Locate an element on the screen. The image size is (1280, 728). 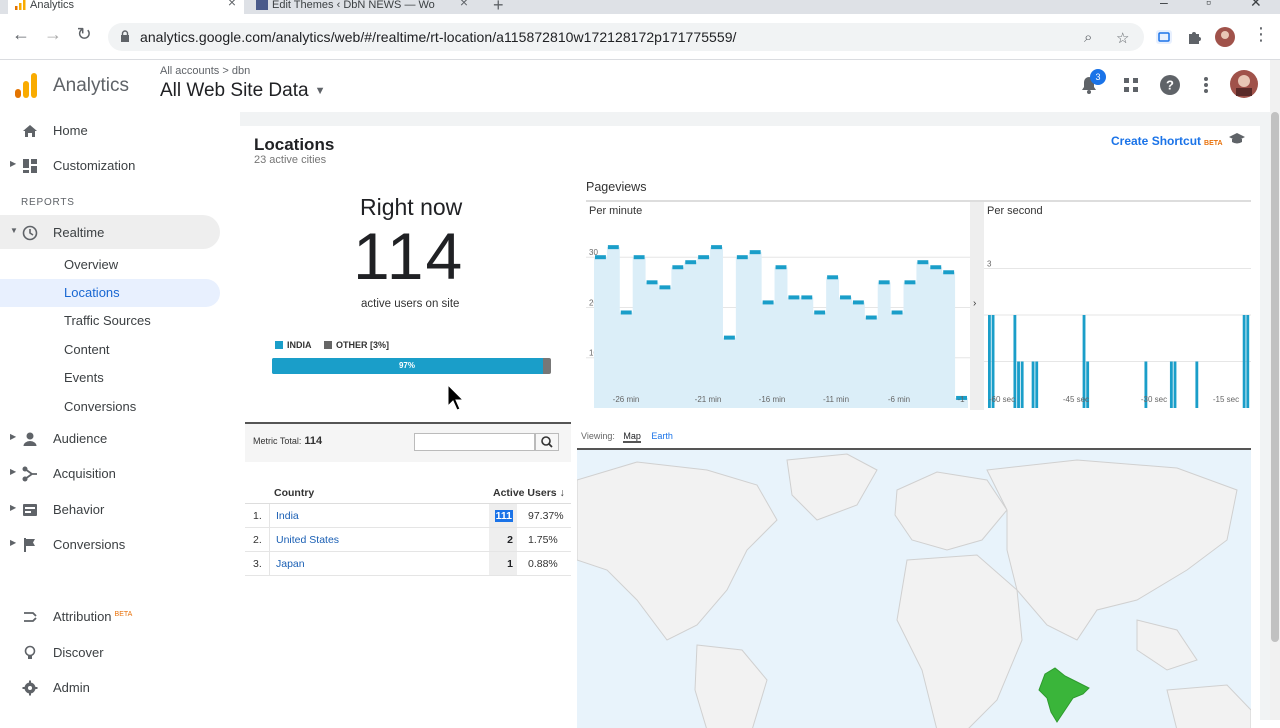
x-tick-label: -1 is located at coordinates (961, 399).